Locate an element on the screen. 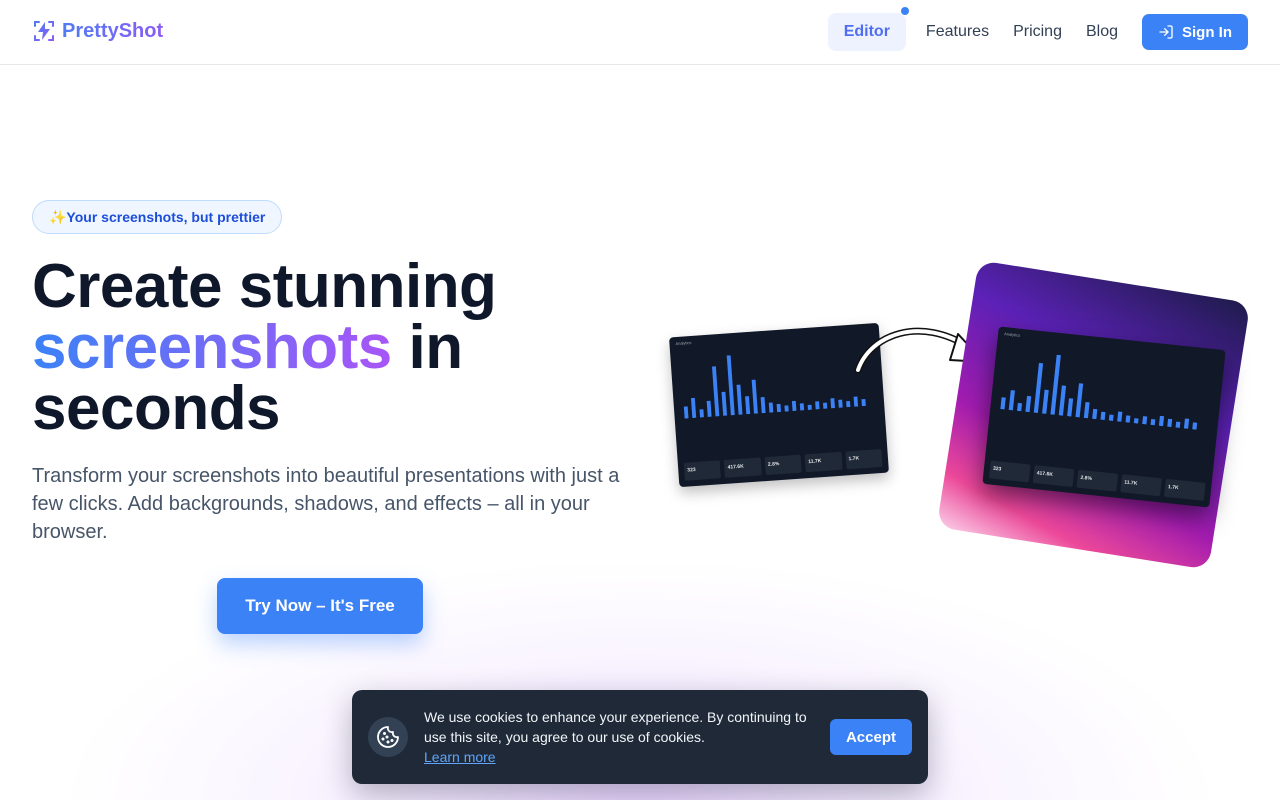 The width and height of the screenshot is (1280, 800). notification-dot is located at coordinates (904, 10).